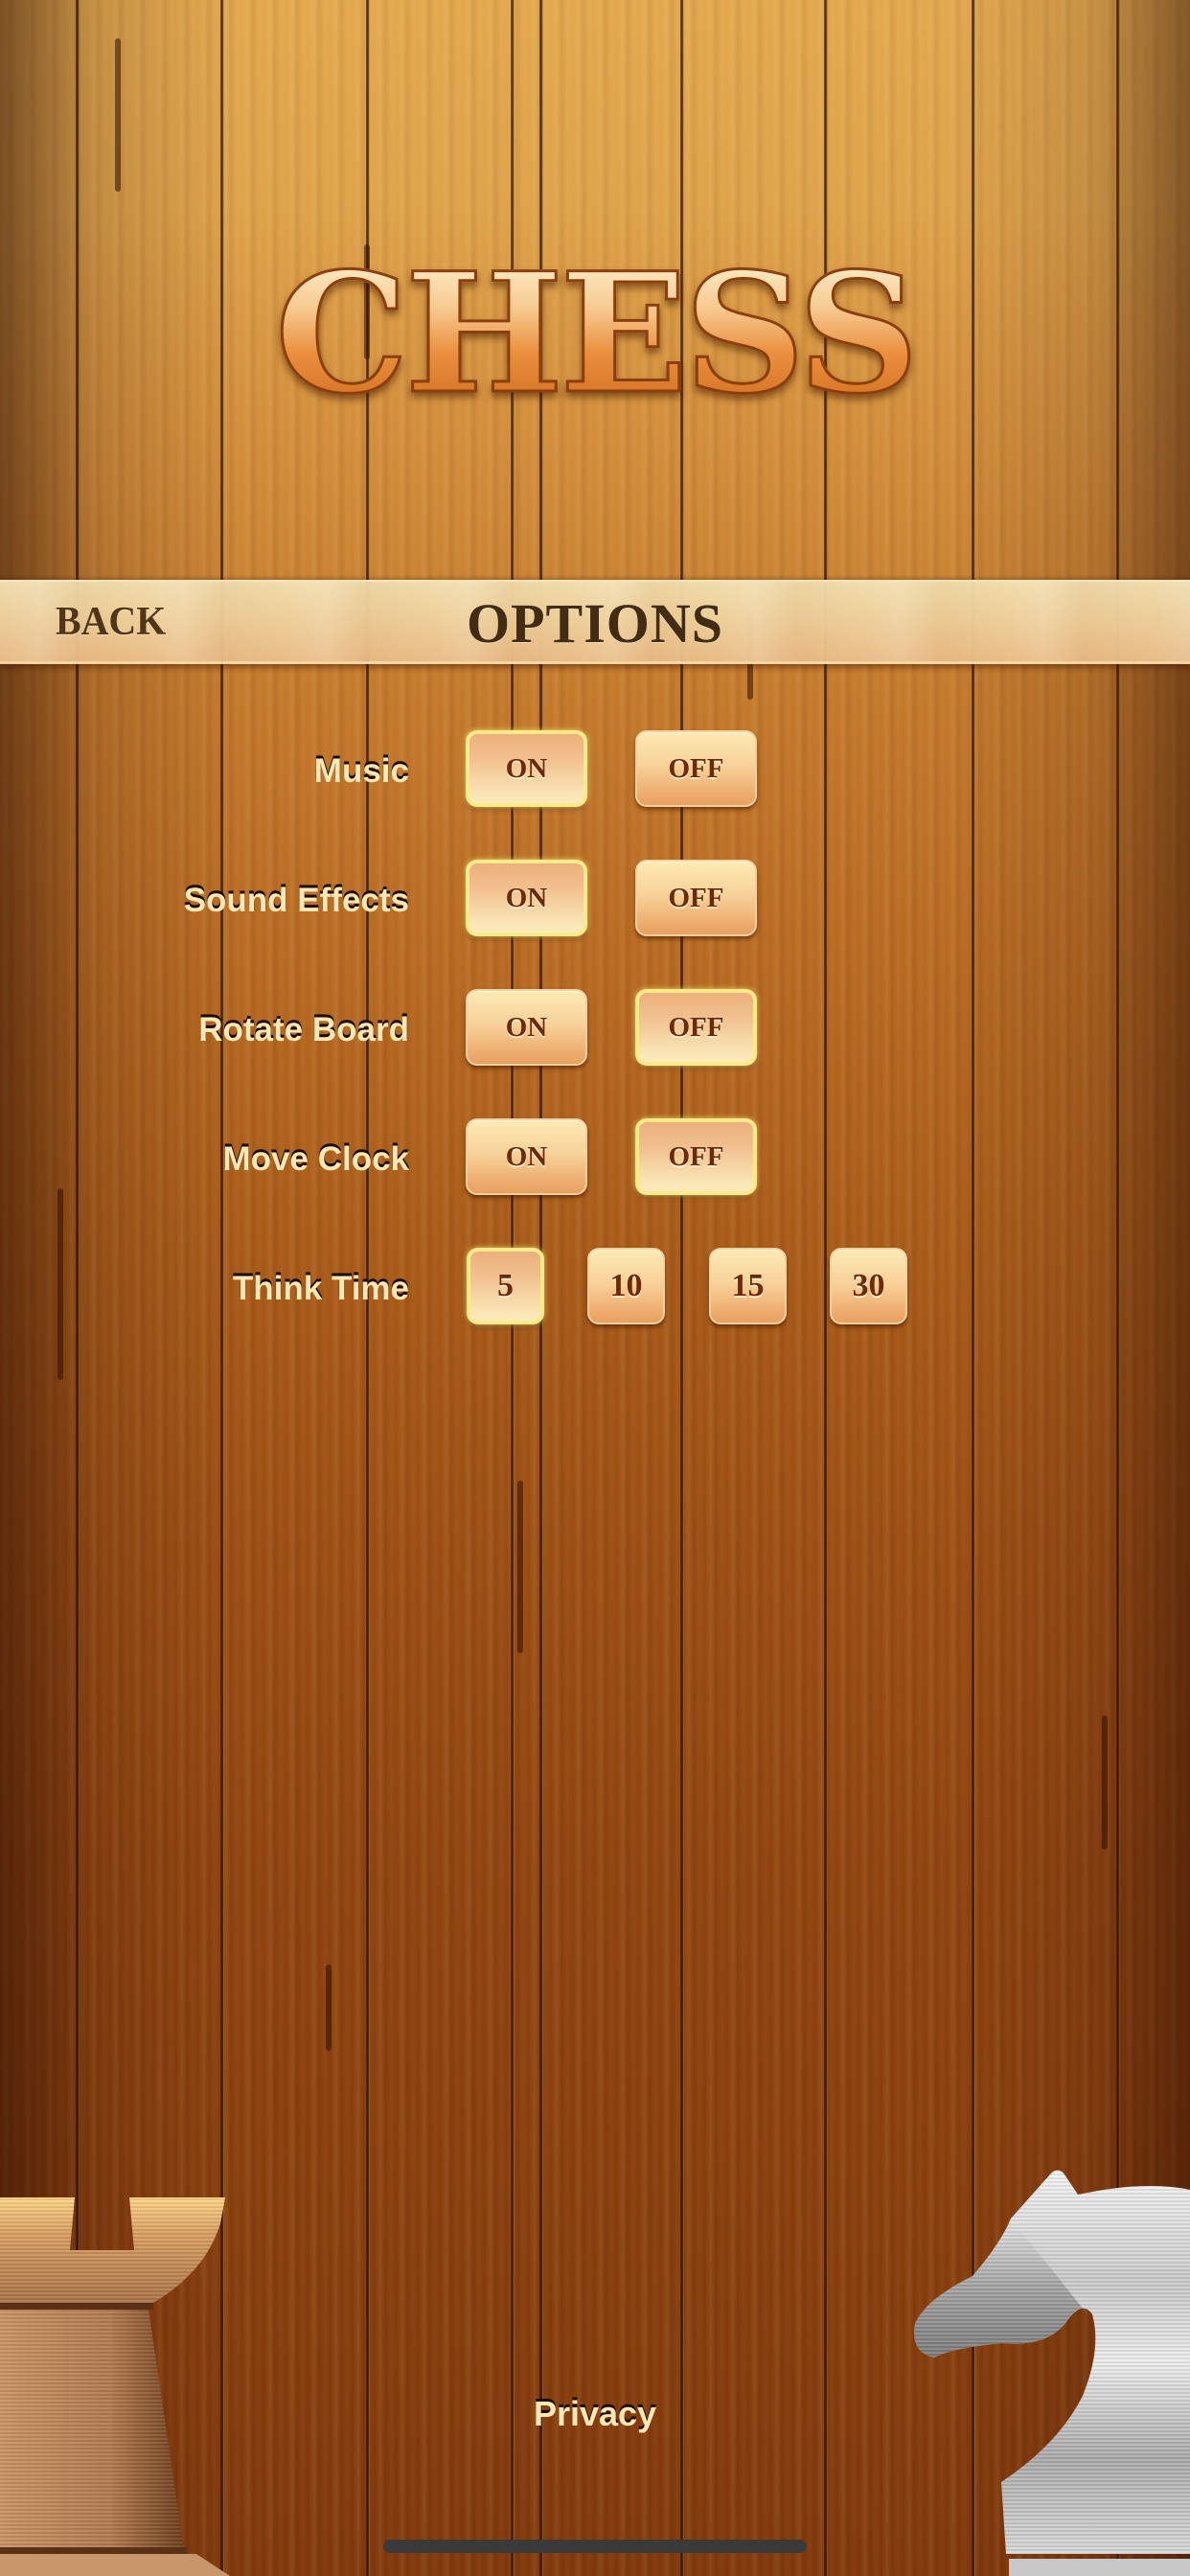 The height and width of the screenshot is (2576, 1190). I want to click on rook-icon, so click(115, 2386).